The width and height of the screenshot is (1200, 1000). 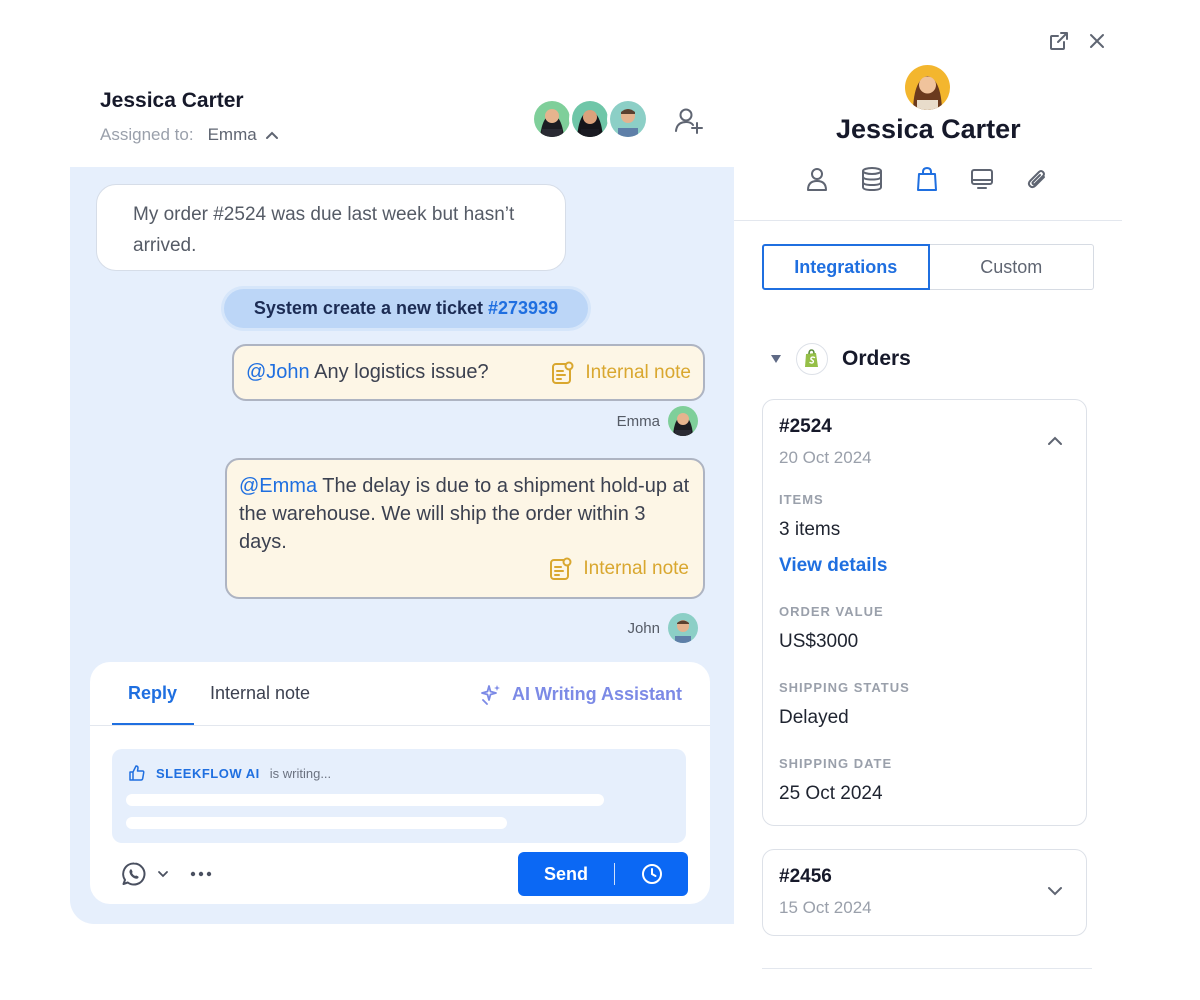 I want to click on items-label: ITEMS, so click(x=801, y=499).